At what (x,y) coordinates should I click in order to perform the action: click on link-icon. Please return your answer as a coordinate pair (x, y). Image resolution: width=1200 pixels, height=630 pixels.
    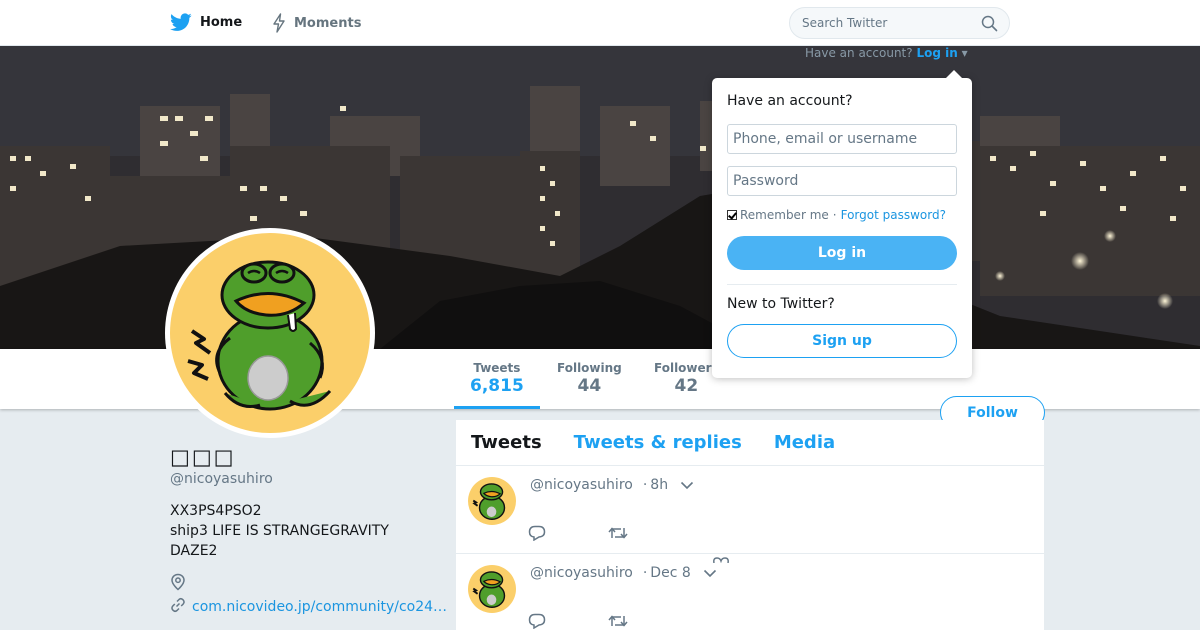
    Looking at the image, I should click on (178, 607).